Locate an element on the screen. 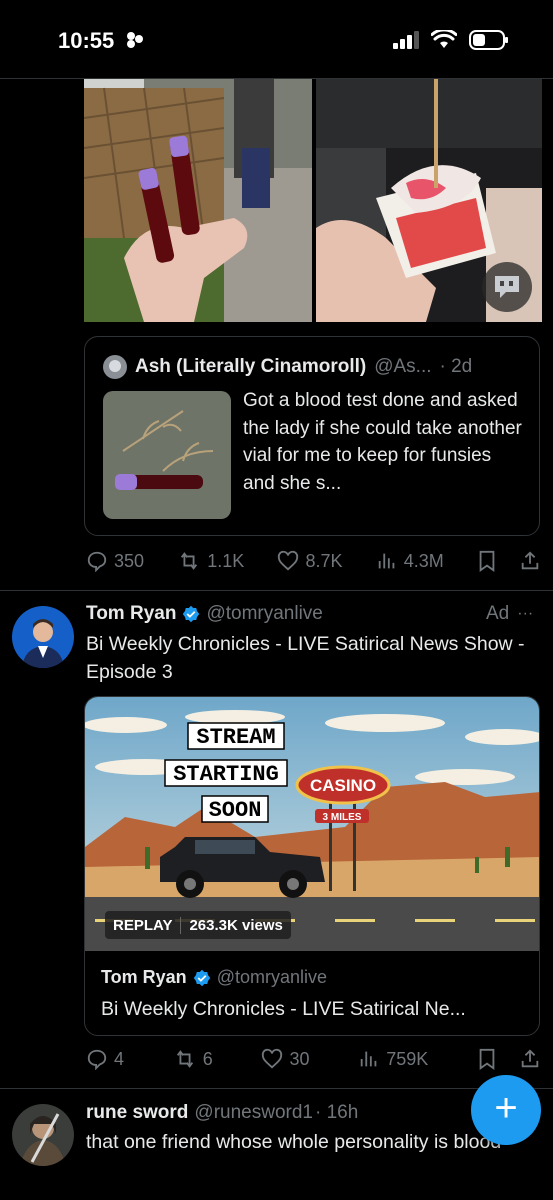 This screenshot has width=553, height=1200. thumbnail-casino-text: CASINO is located at coordinates (343, 785).